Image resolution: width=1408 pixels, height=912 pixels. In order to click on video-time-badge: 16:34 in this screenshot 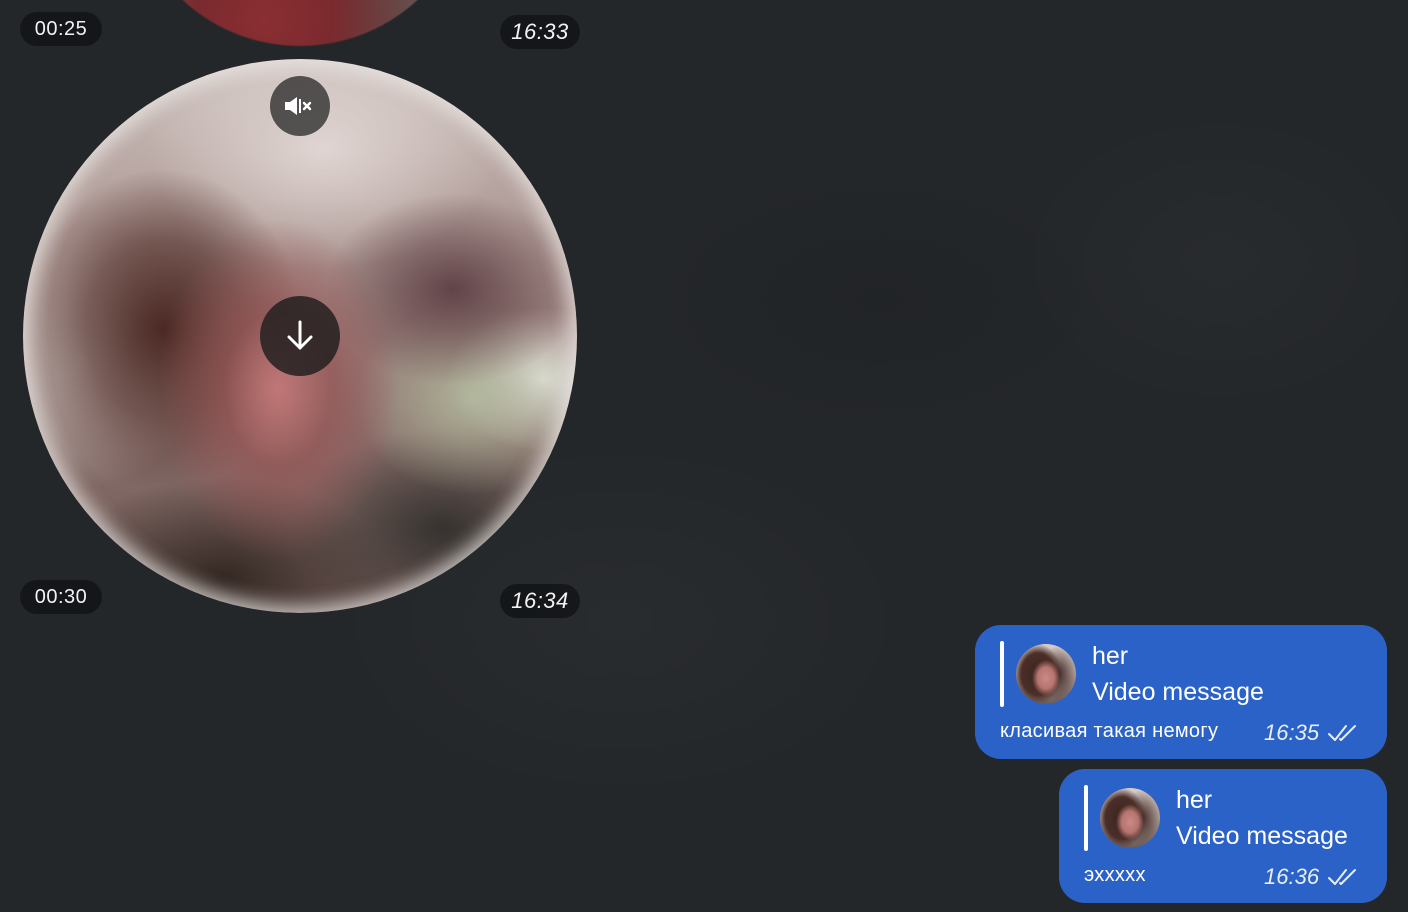, I will do `click(540, 601)`.